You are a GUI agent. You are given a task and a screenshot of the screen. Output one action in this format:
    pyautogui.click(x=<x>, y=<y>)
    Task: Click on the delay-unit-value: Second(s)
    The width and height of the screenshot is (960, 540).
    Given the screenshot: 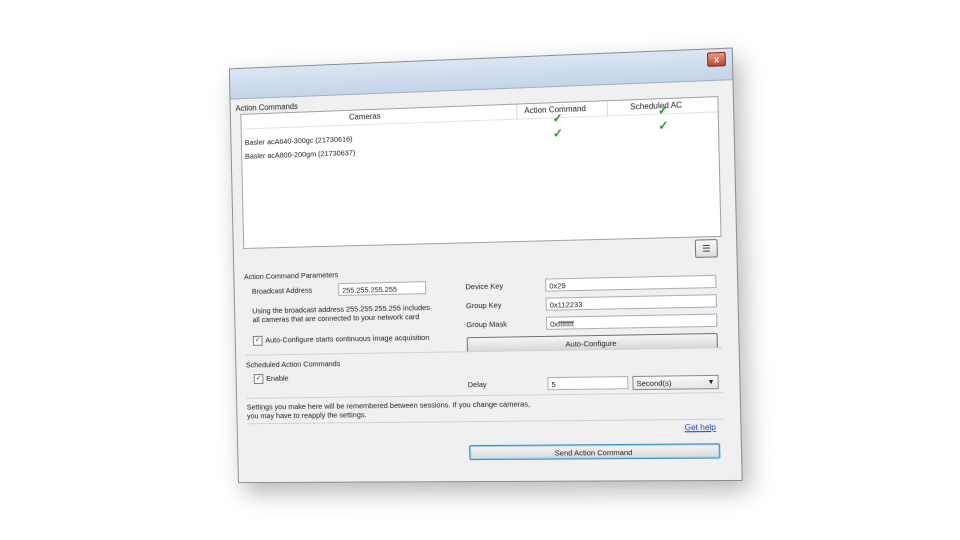 What is the action you would take?
    pyautogui.click(x=654, y=383)
    